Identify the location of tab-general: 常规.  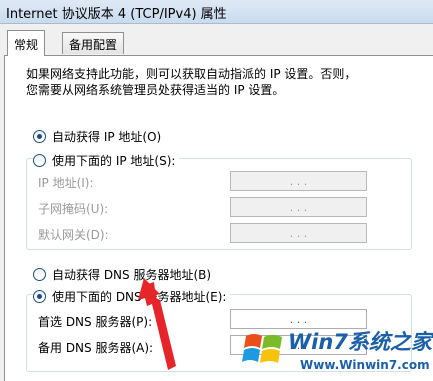
(26, 43).